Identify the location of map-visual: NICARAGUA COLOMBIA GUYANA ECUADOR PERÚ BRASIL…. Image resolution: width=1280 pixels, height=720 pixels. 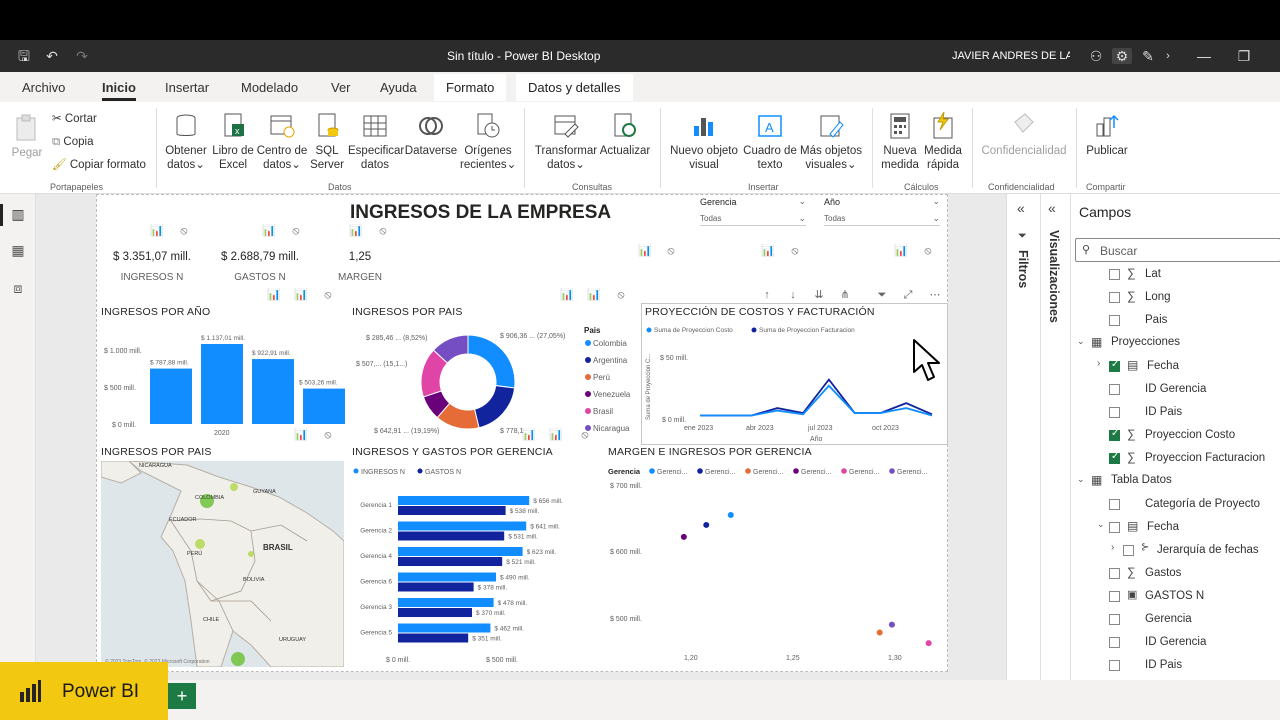
(222, 564).